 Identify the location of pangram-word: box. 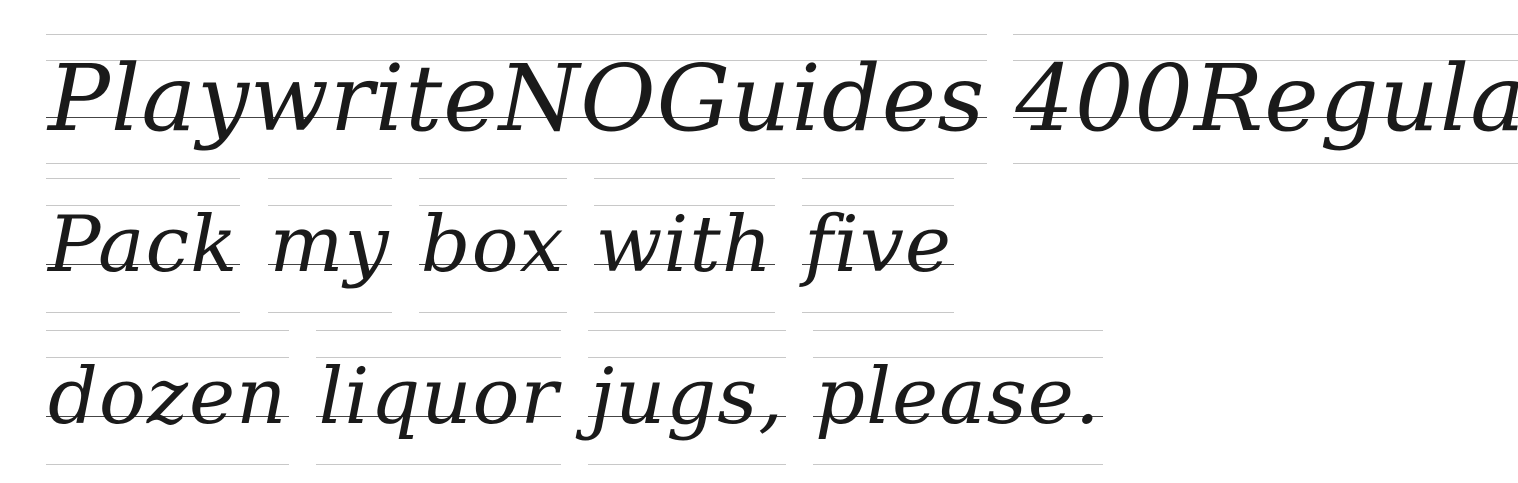
(492, 245).